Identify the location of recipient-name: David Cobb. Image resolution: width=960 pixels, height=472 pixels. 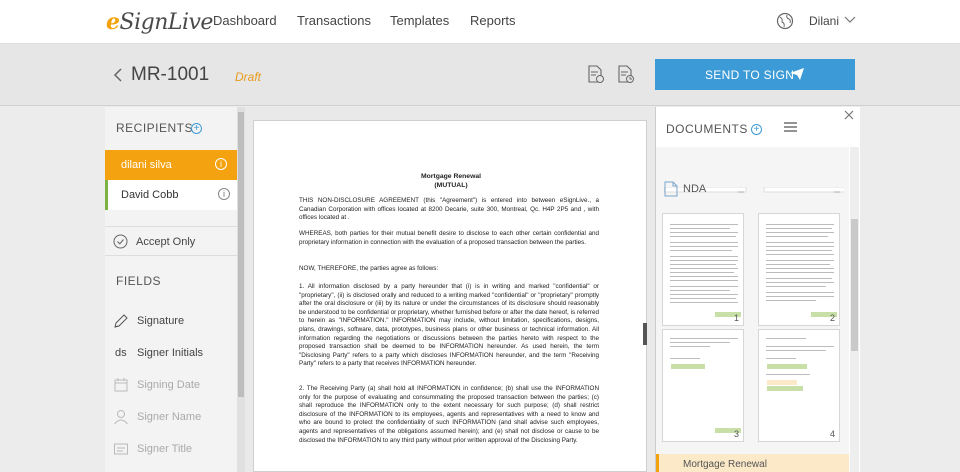
(150, 195).